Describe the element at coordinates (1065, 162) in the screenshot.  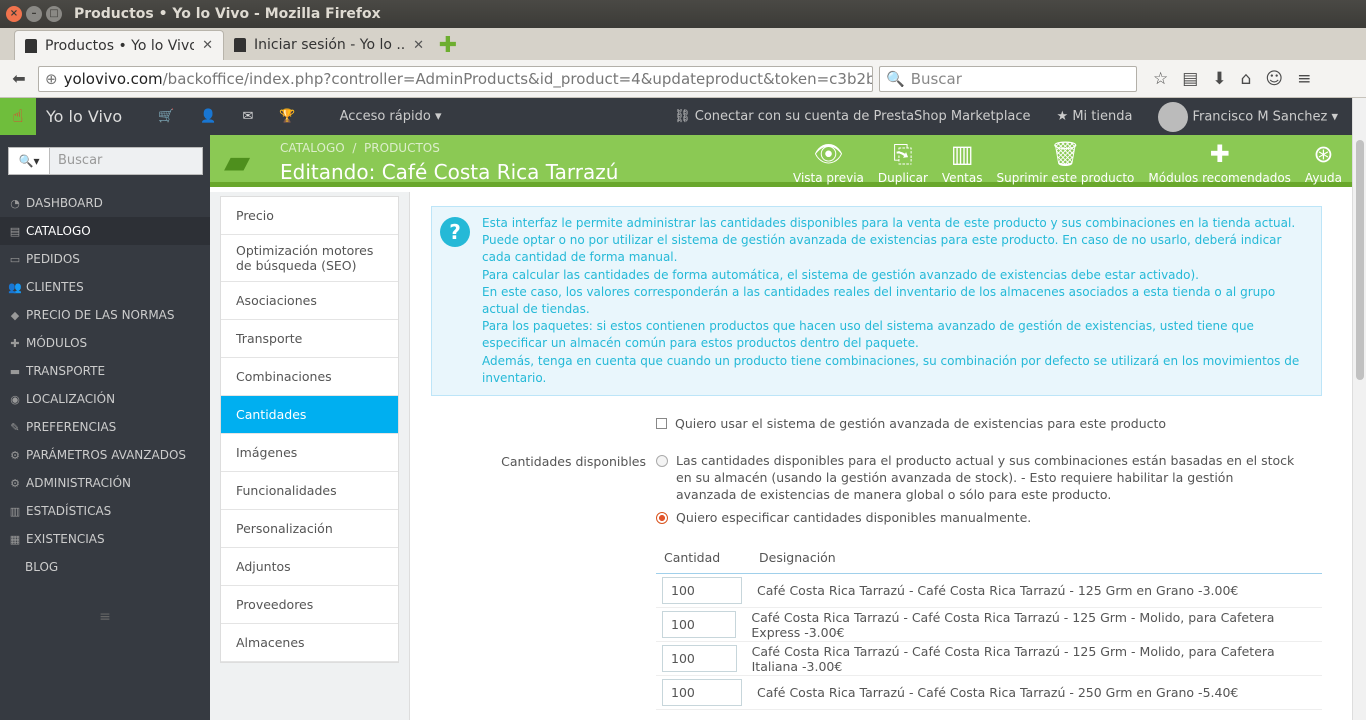
I see `delete-product-button: 🗑 Suprimir este producto` at that location.